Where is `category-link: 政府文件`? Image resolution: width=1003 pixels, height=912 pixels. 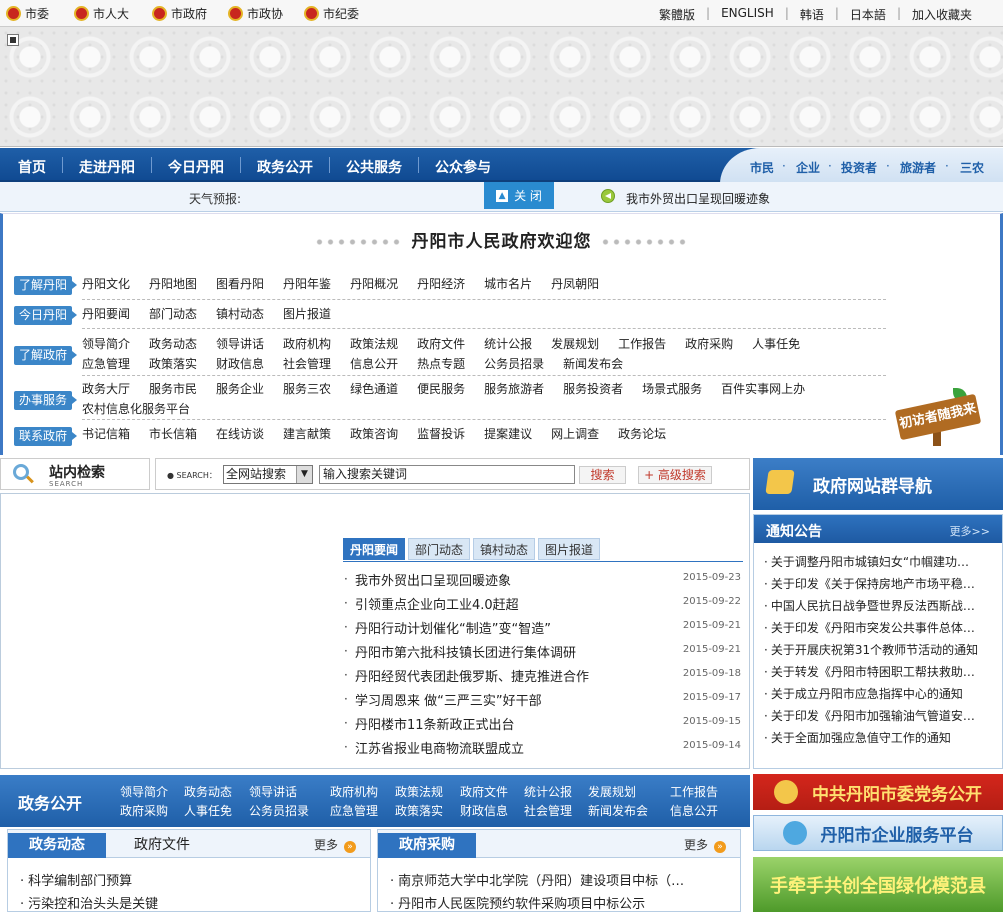 category-link: 政府文件 is located at coordinates (441, 344).